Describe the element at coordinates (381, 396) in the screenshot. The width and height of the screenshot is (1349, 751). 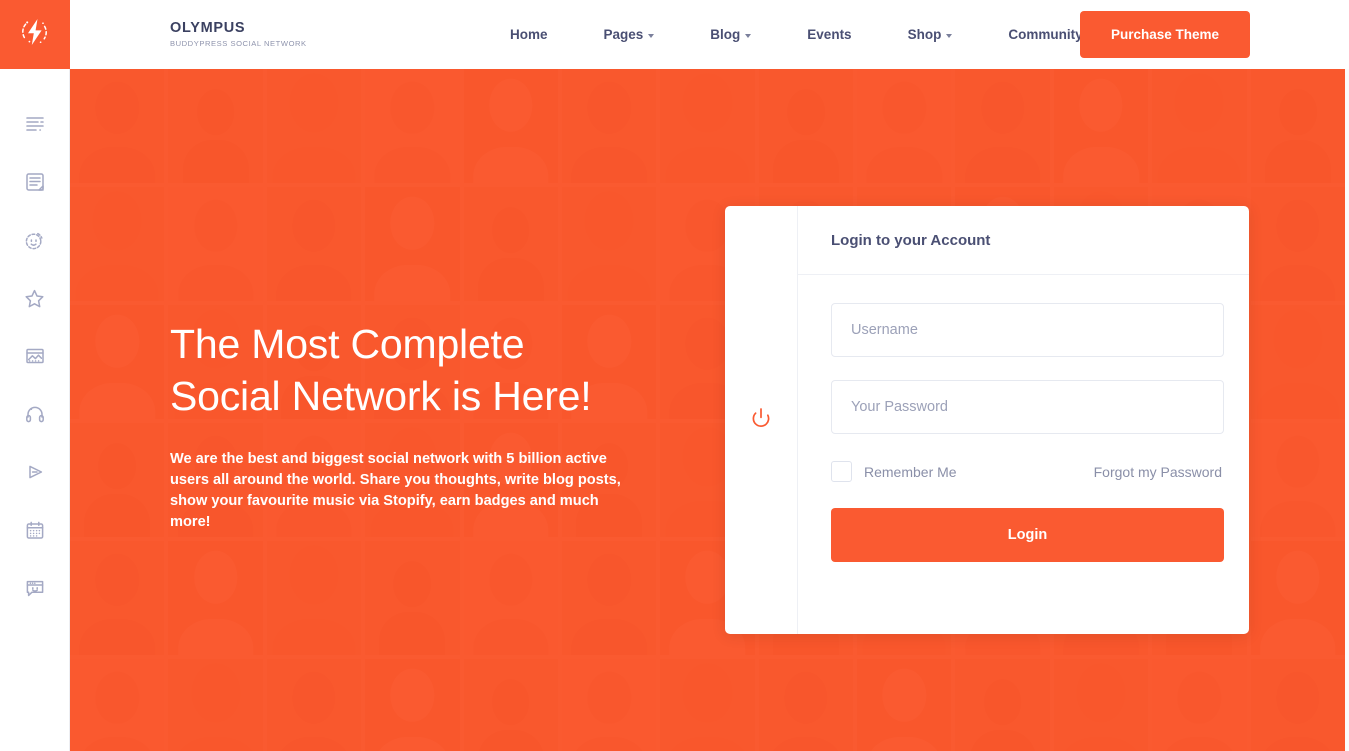
I see `hero-heading-line2: Social Network is Here!` at that location.